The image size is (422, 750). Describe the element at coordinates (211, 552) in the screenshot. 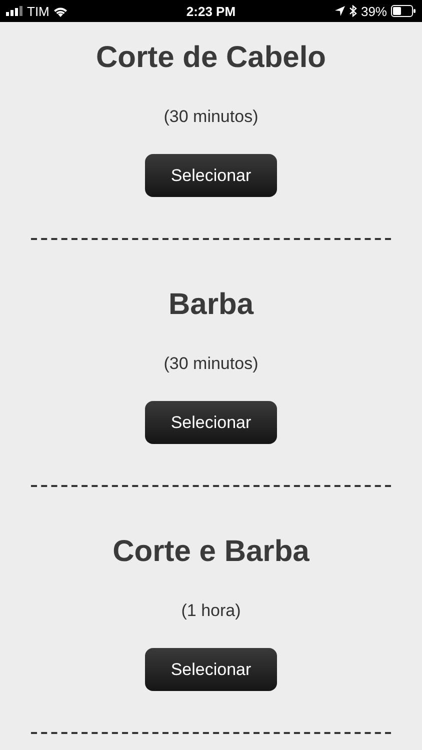

I see `service-title: Corte e Barba` at that location.